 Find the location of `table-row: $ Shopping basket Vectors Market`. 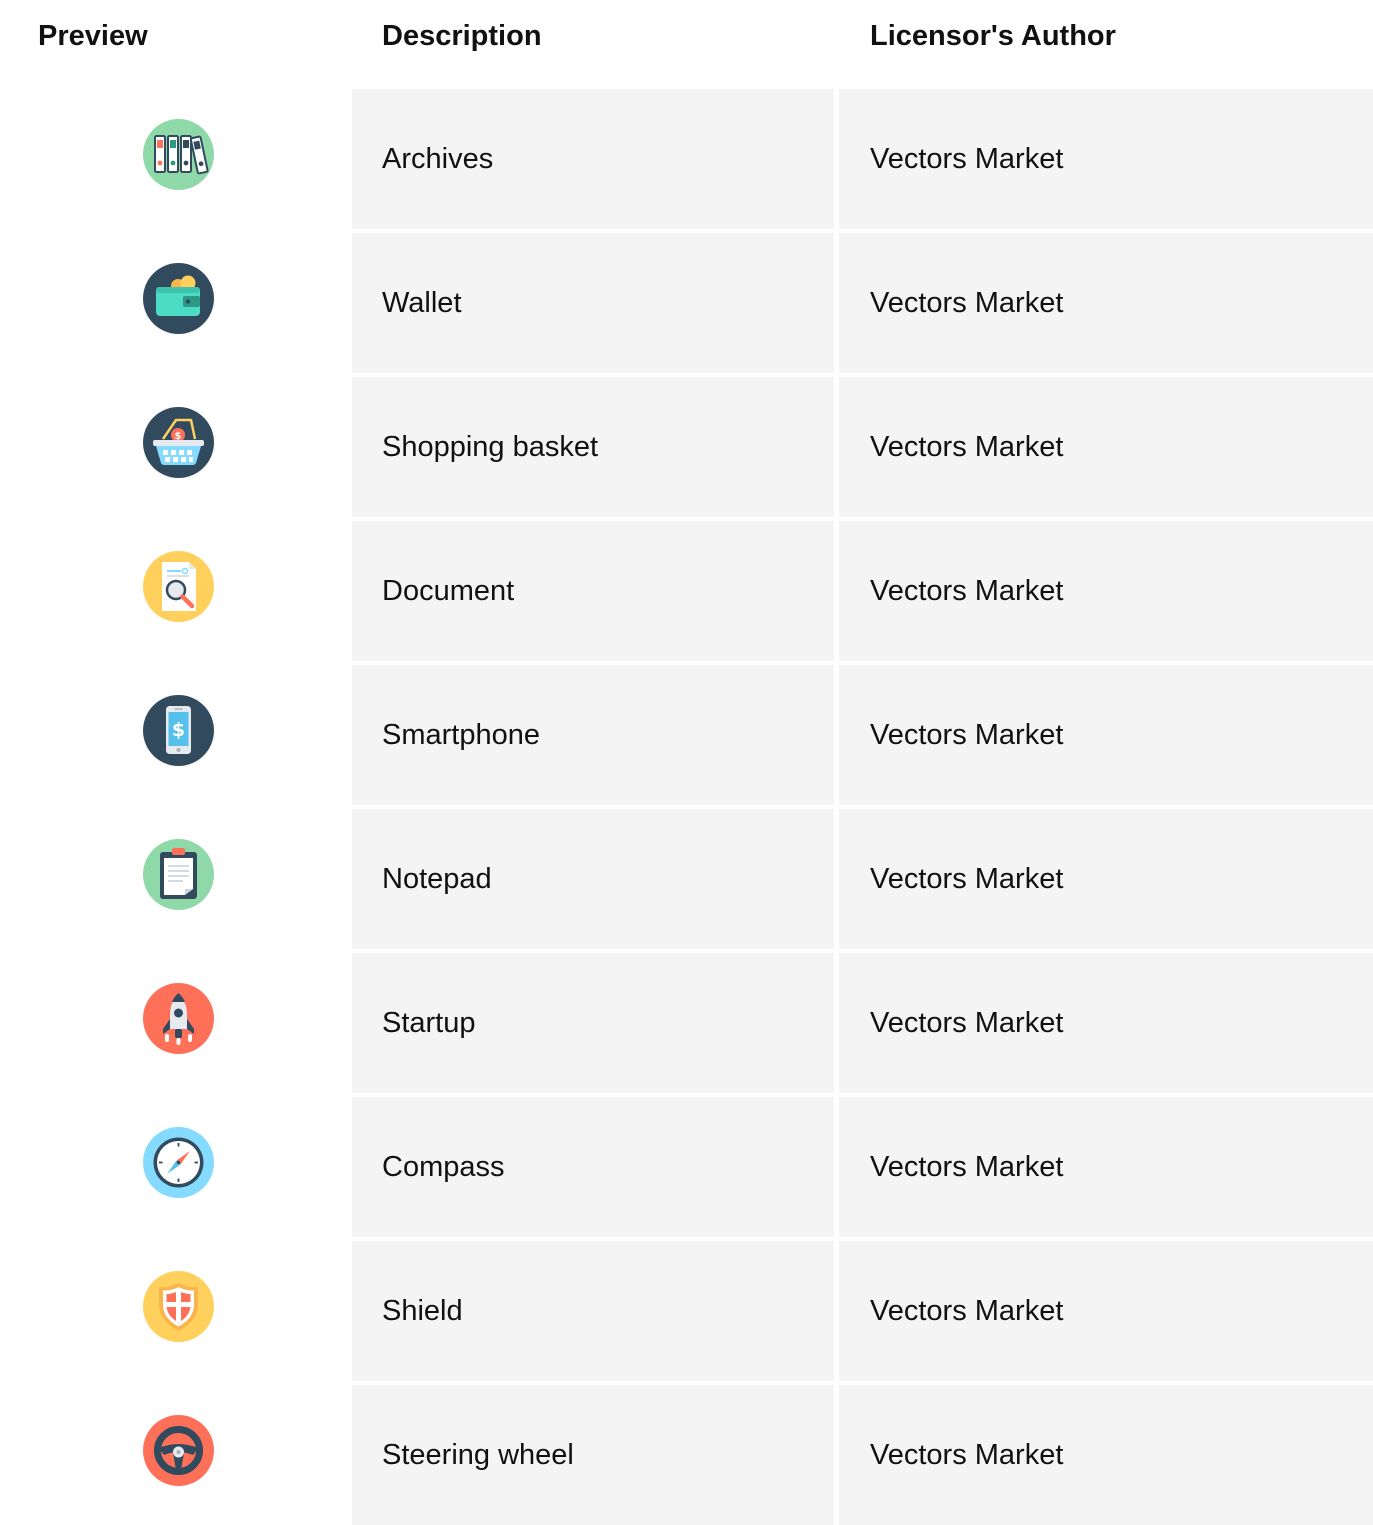

table-row: $ Shopping basket Vectors Market is located at coordinates (686, 447).